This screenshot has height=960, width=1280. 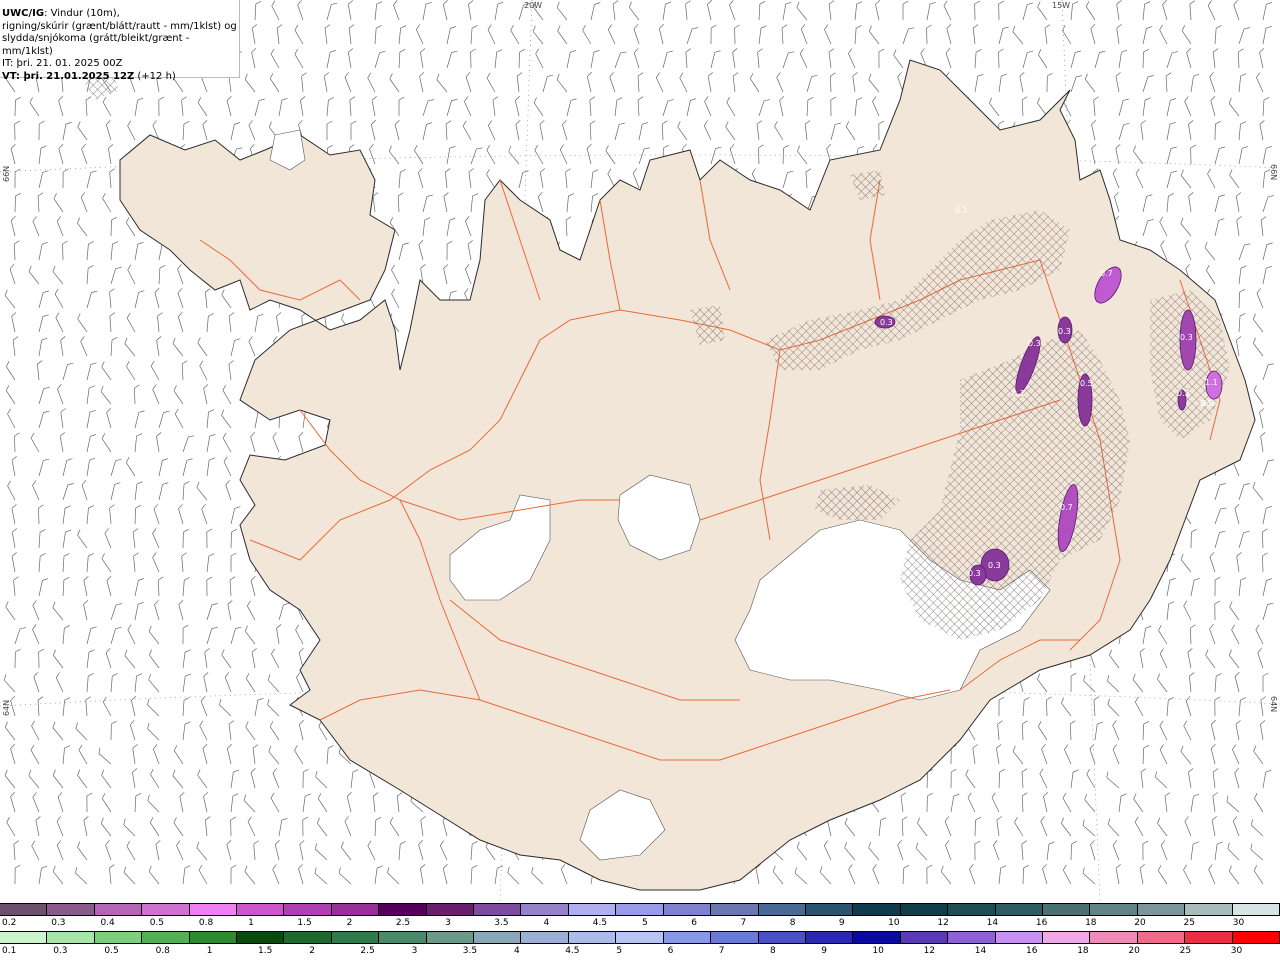 What do you see at coordinates (773, 951) in the screenshot?
I see `scale-label: 8` at bounding box center [773, 951].